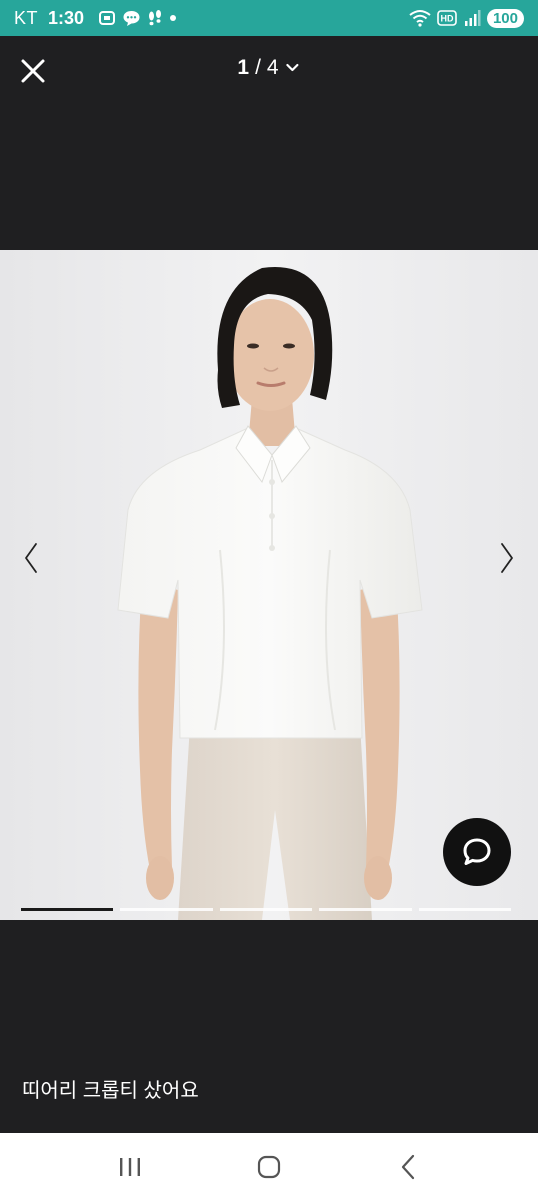  Describe the element at coordinates (272, 67) in the screenshot. I see `page-total: 4` at that location.